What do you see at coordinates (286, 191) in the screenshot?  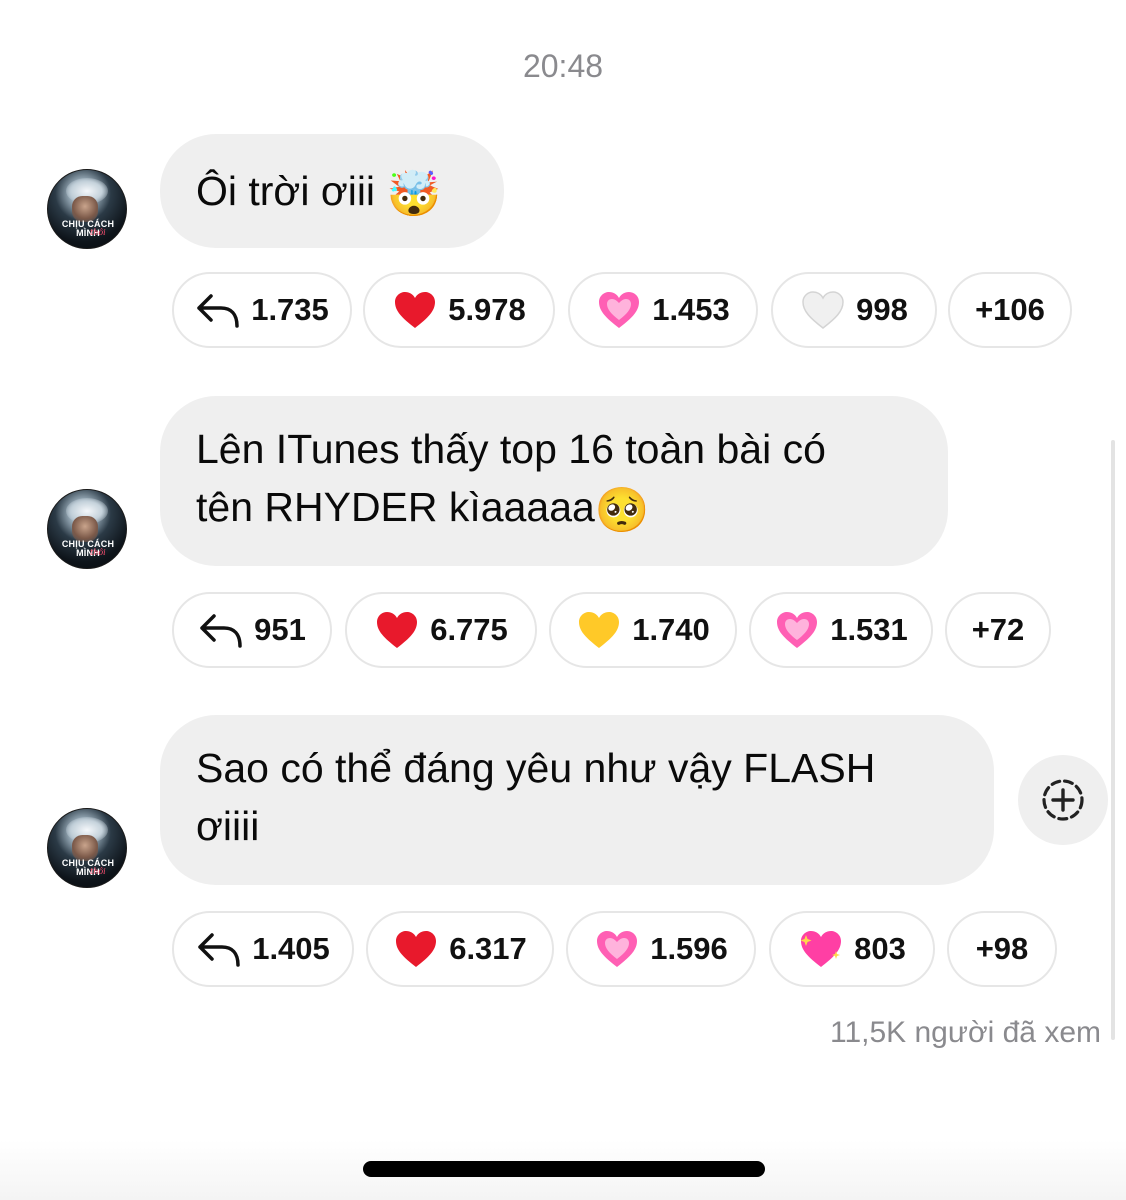 I see `message-text: Ôi trời ơiii` at bounding box center [286, 191].